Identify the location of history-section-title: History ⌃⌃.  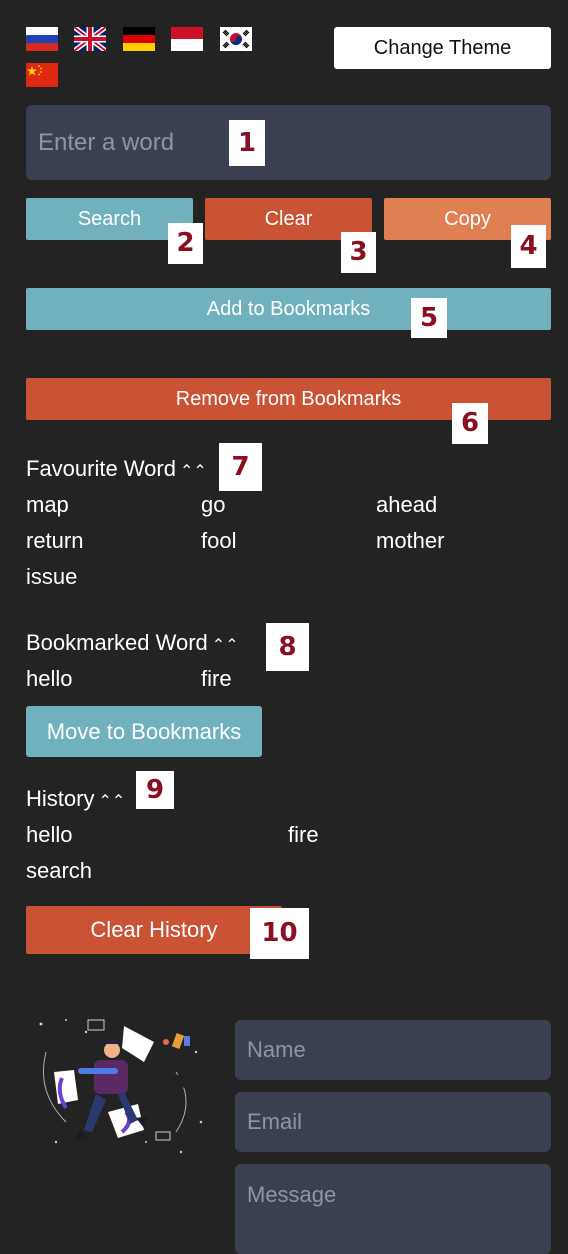
(75, 799).